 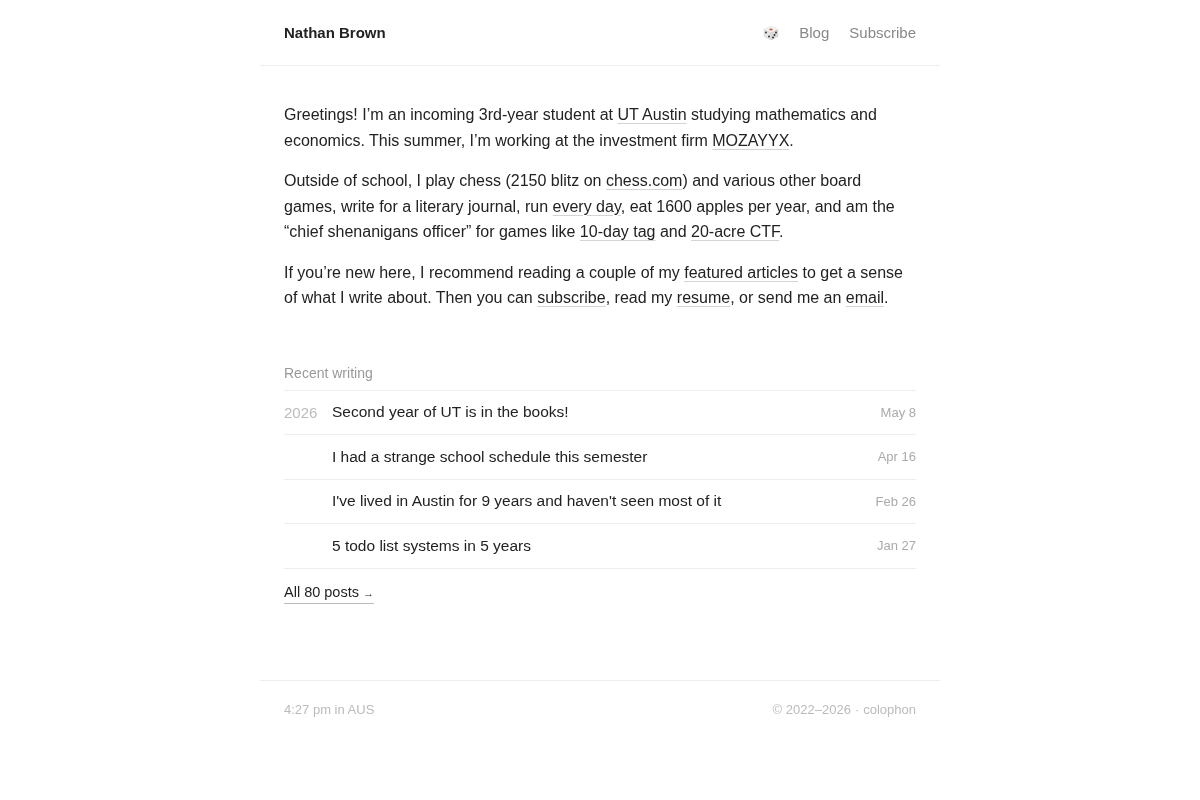 I want to click on post-link: Second year of UT is in the books!, so click(x=606, y=412).